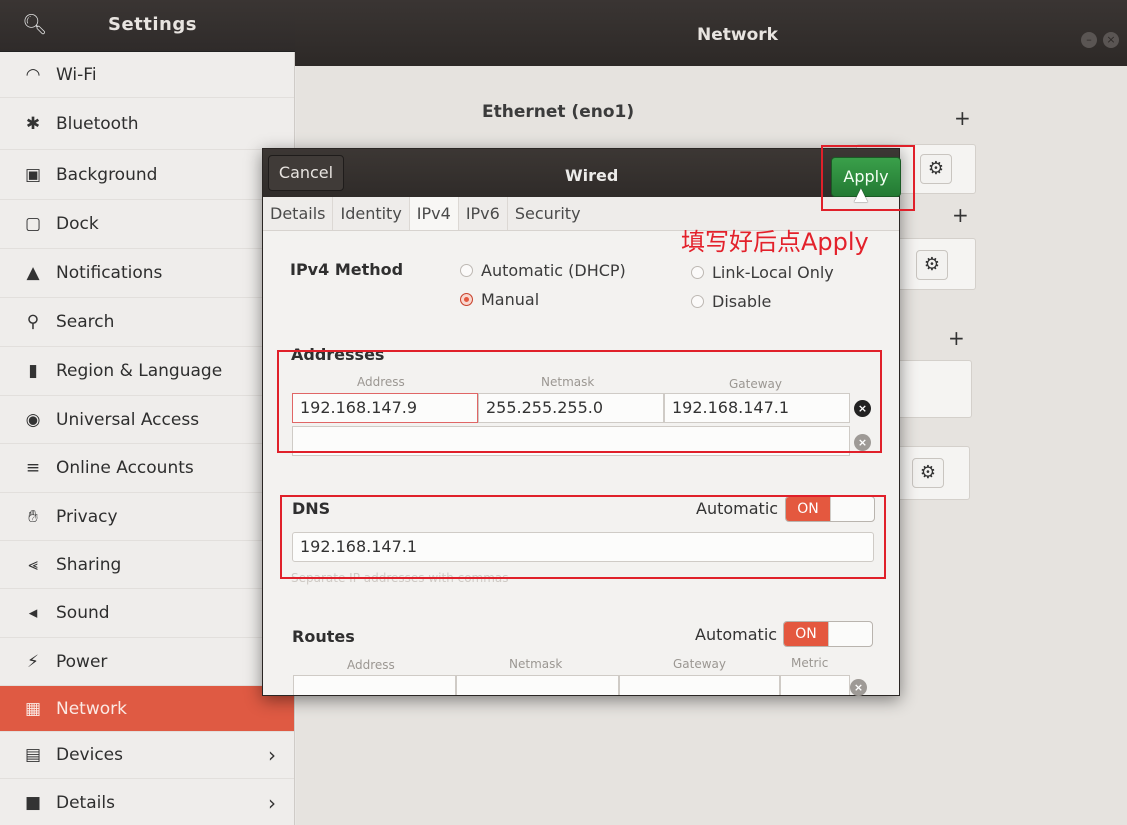 The height and width of the screenshot is (825, 1127). Describe the element at coordinates (868, 178) in the screenshot. I see `annotation-apply-box` at that location.